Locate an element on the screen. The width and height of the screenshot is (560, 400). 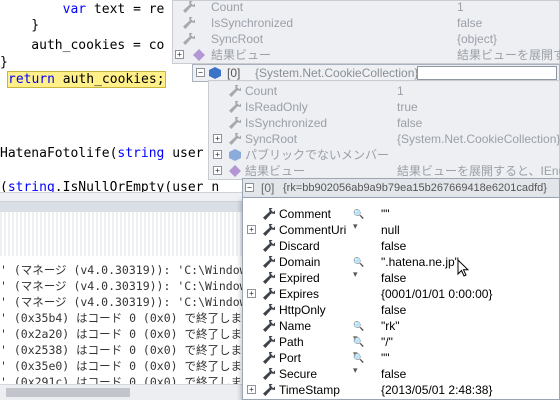
property-row-secure: Secure false is located at coordinates (401, 374).